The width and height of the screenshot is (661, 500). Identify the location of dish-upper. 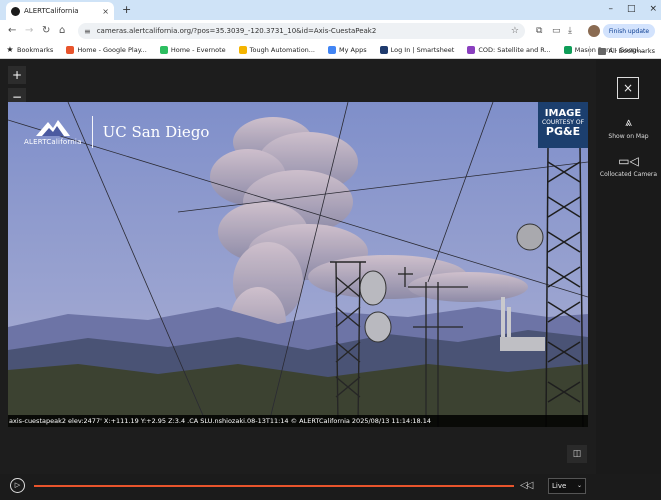
(373, 288).